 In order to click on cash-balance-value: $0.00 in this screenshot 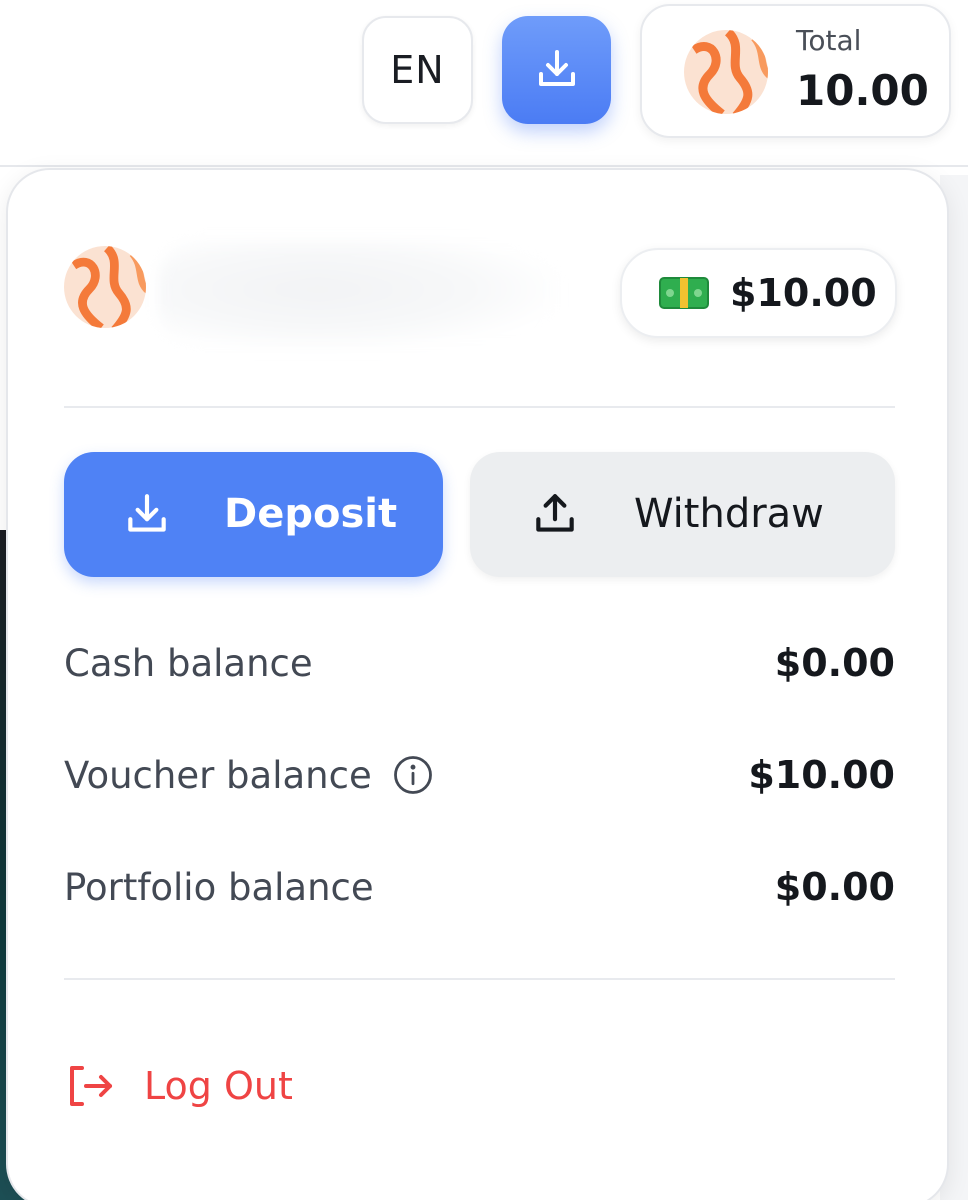, I will do `click(834, 663)`.